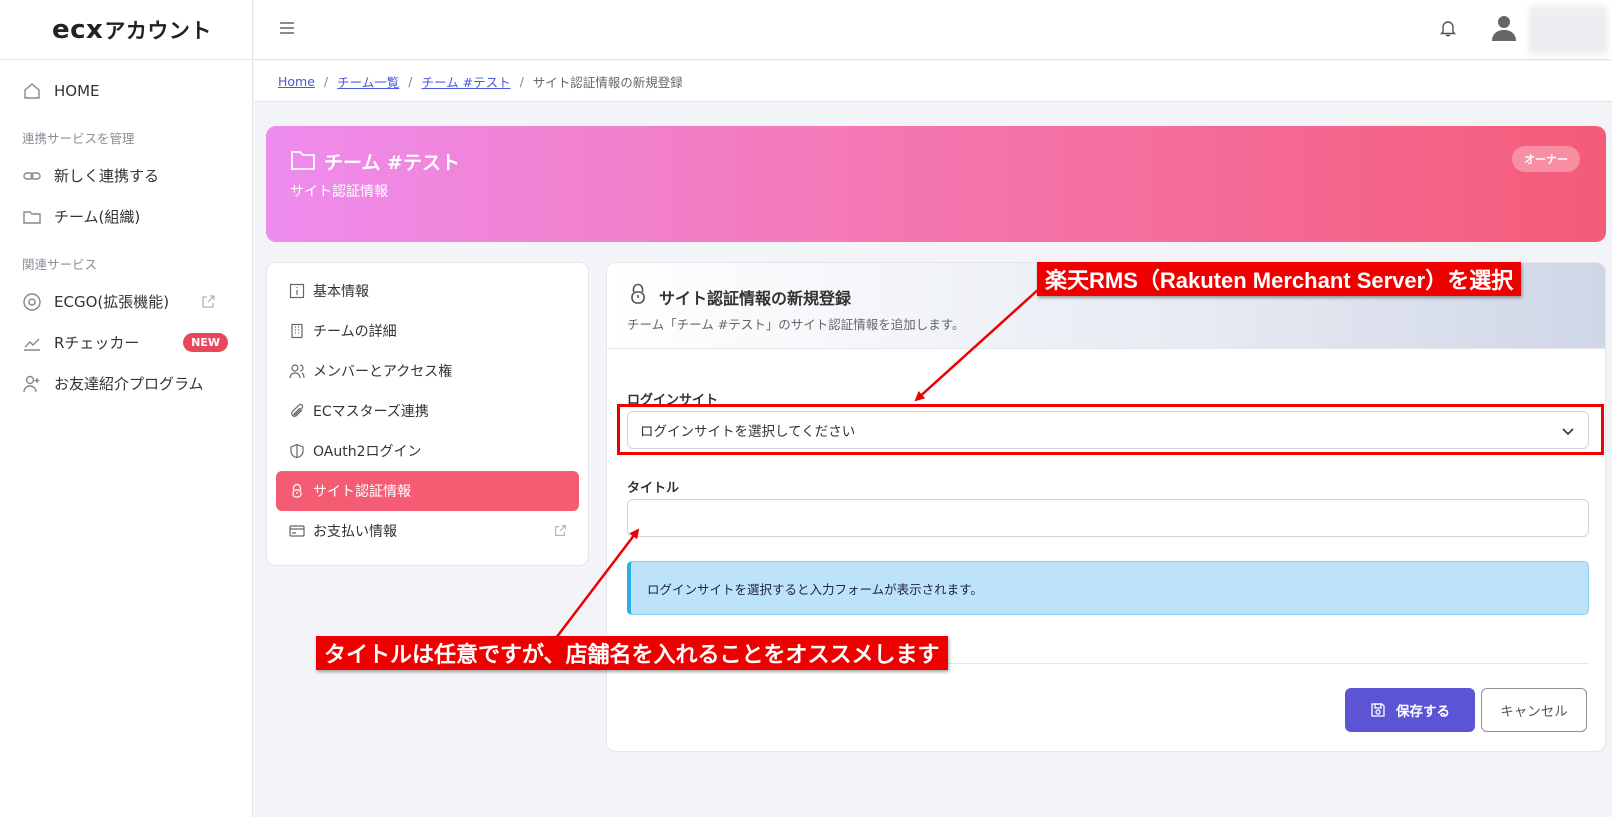 Image resolution: width=1612 pixels, height=817 pixels. I want to click on sidebar-item-label: 新しく連携する, so click(107, 176).